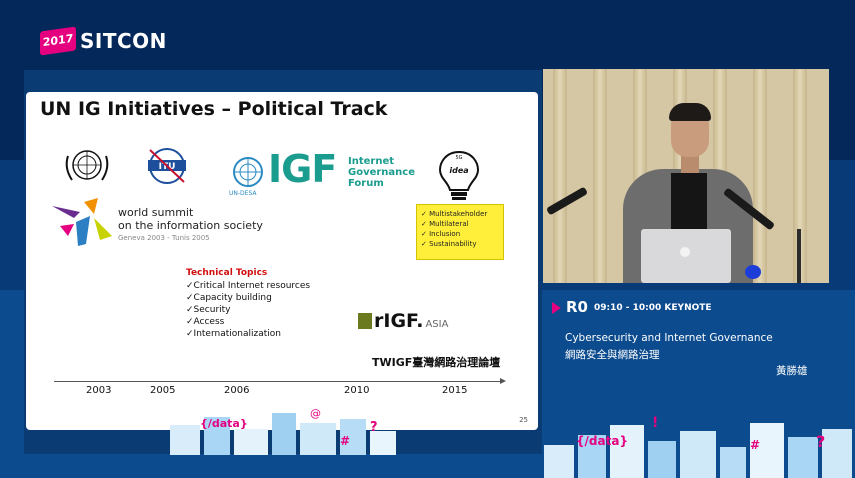  I want to click on topic-item: ✓Capacity building, so click(229, 298).